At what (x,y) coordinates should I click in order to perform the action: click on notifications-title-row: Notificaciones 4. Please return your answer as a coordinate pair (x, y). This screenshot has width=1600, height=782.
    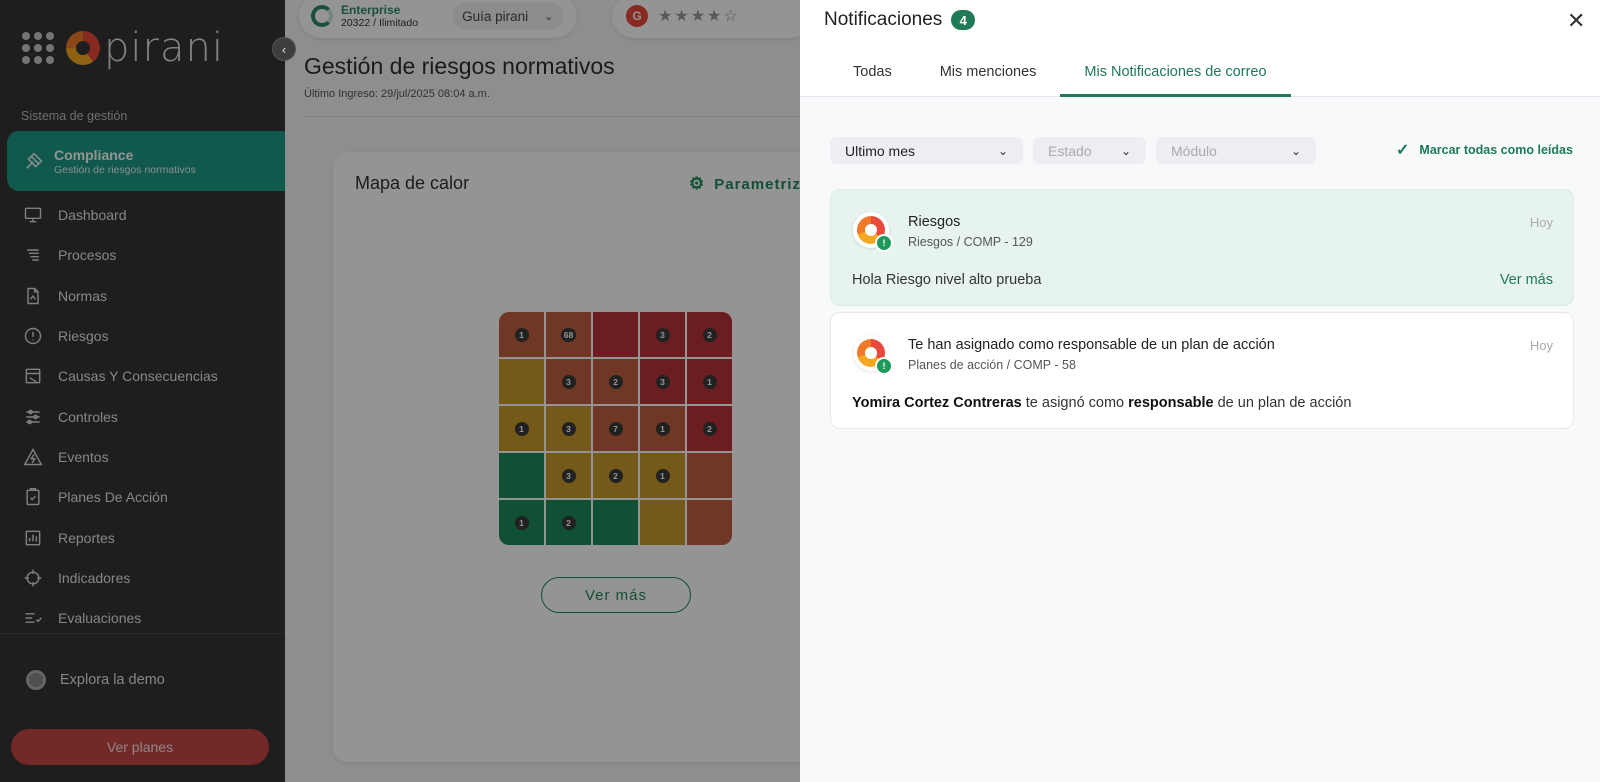
    Looking at the image, I should click on (900, 20).